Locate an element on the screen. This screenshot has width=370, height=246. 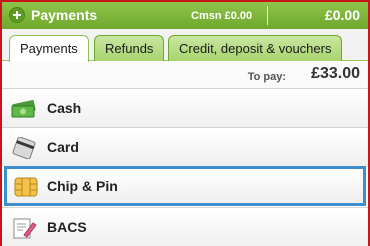
to-pay-label: To pay: is located at coordinates (266, 77).